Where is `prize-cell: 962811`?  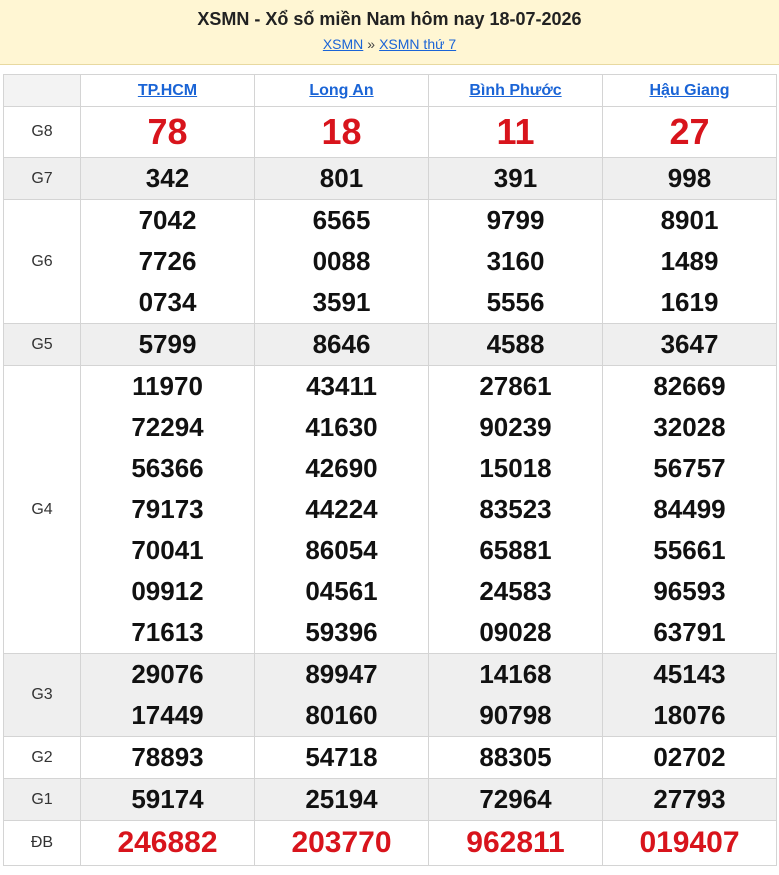 prize-cell: 962811 is located at coordinates (515, 843).